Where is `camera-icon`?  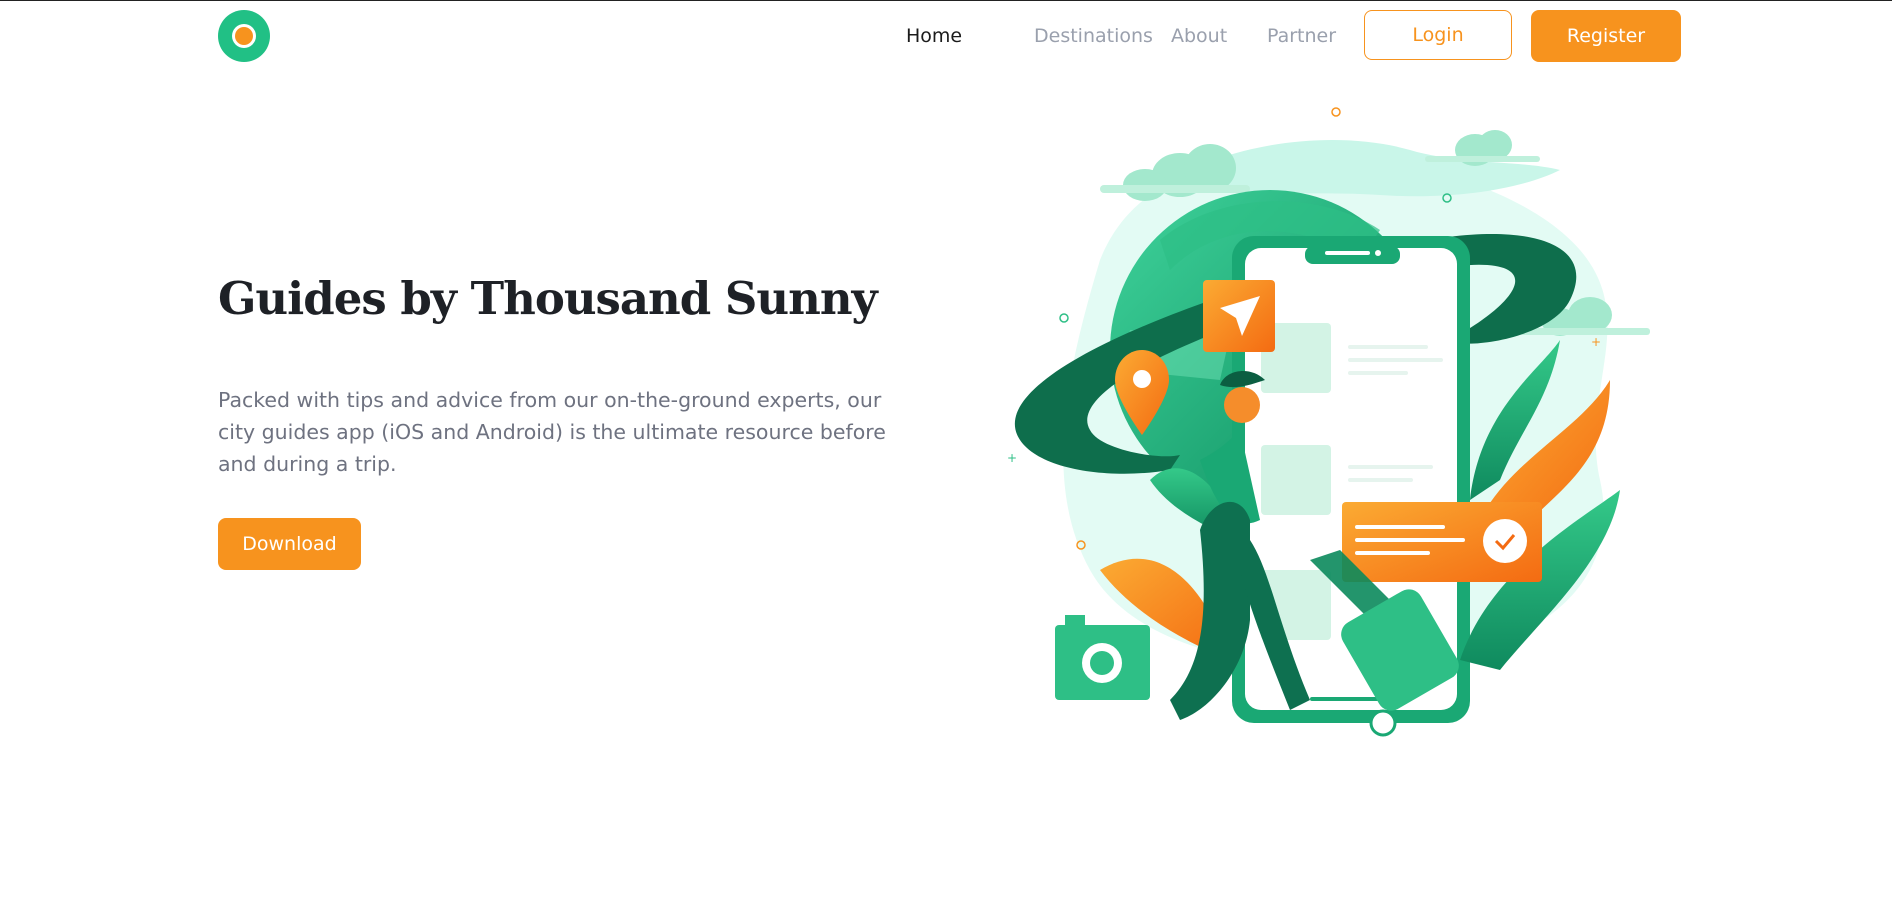 camera-icon is located at coordinates (1102, 657).